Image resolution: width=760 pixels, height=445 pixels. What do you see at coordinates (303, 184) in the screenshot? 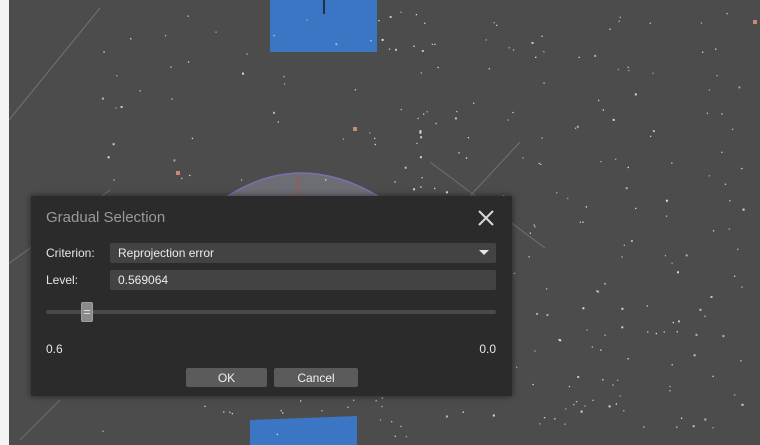
I see `region-sphere` at bounding box center [303, 184].